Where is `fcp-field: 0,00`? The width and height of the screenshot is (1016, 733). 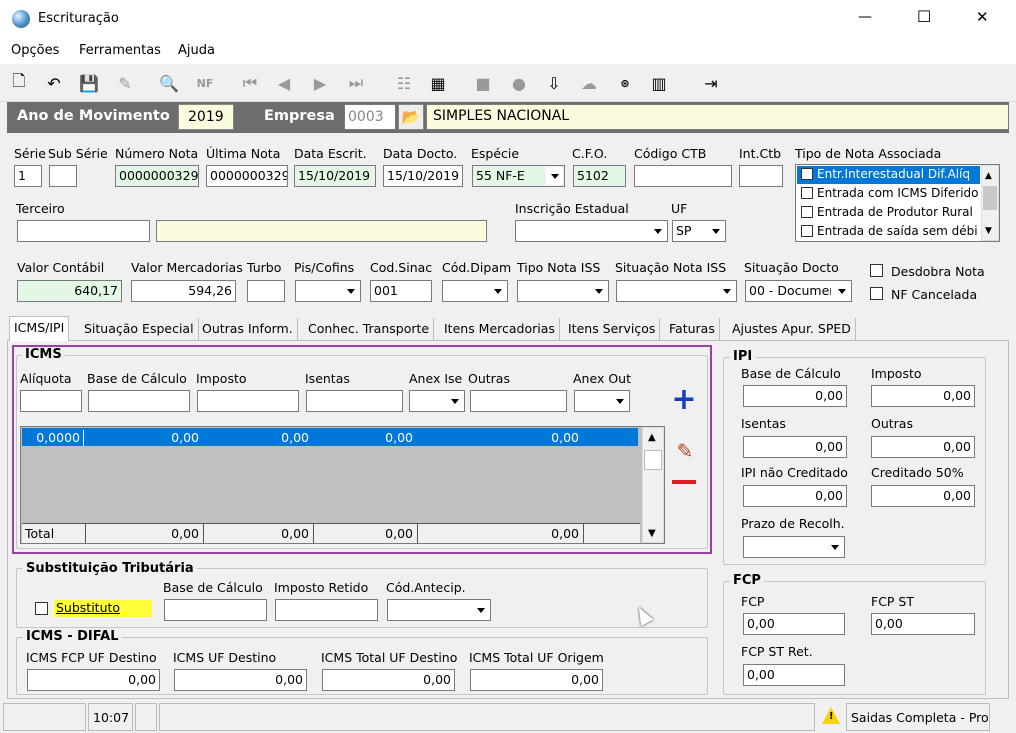 fcp-field: 0,00 is located at coordinates (794, 624).